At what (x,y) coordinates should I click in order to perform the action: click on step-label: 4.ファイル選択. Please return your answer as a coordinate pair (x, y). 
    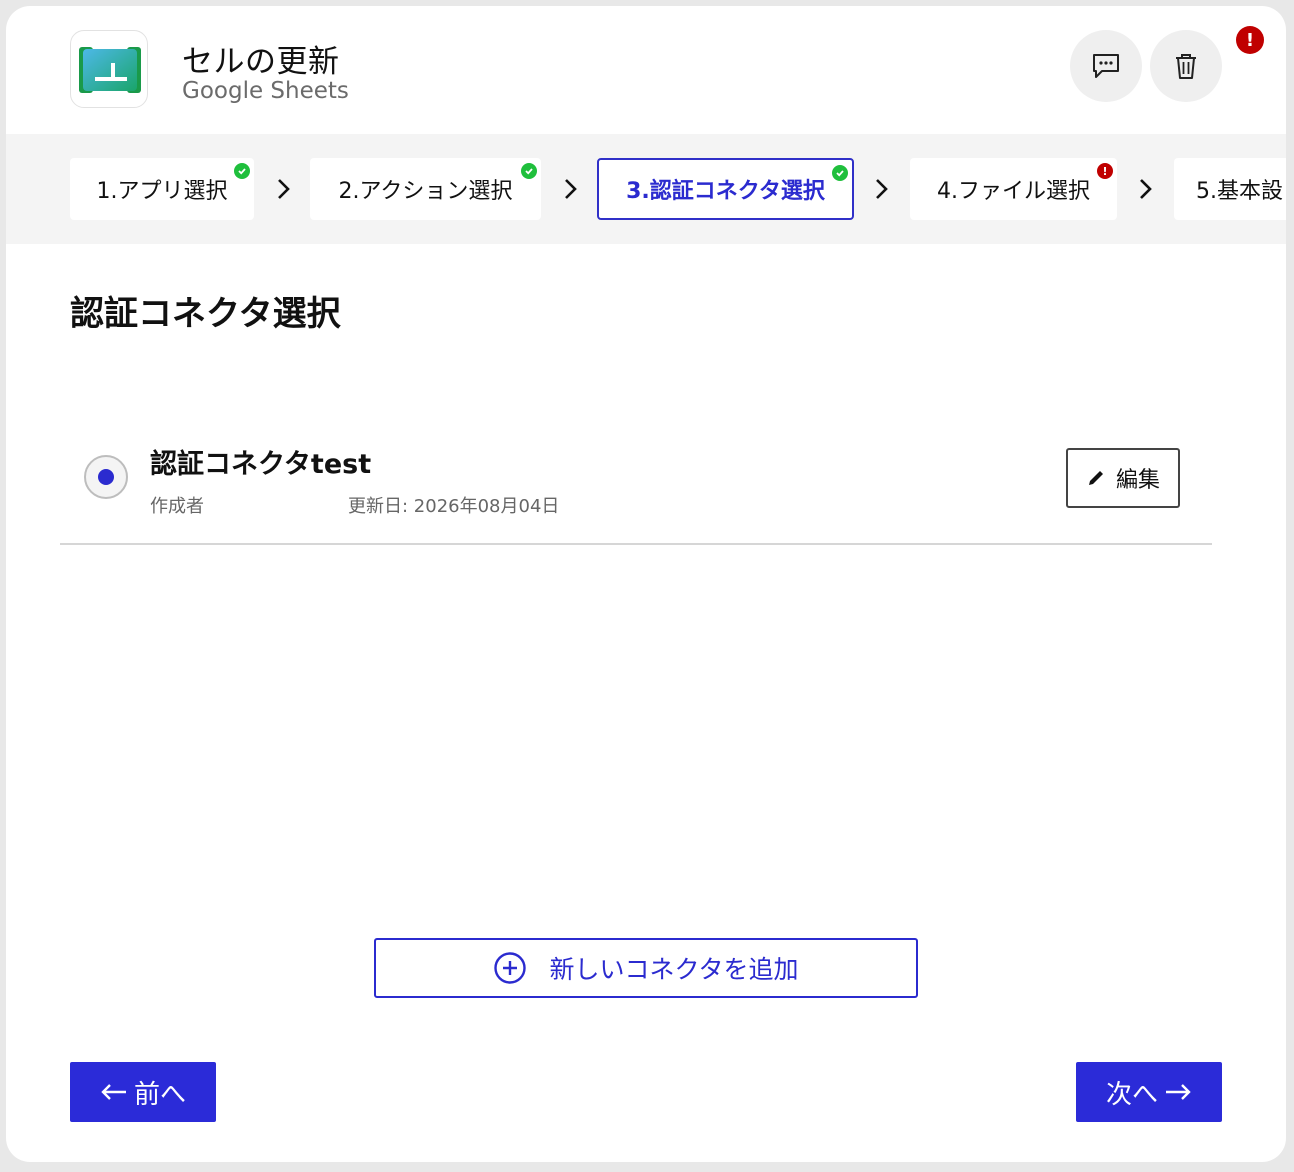
    Looking at the image, I should click on (1013, 191).